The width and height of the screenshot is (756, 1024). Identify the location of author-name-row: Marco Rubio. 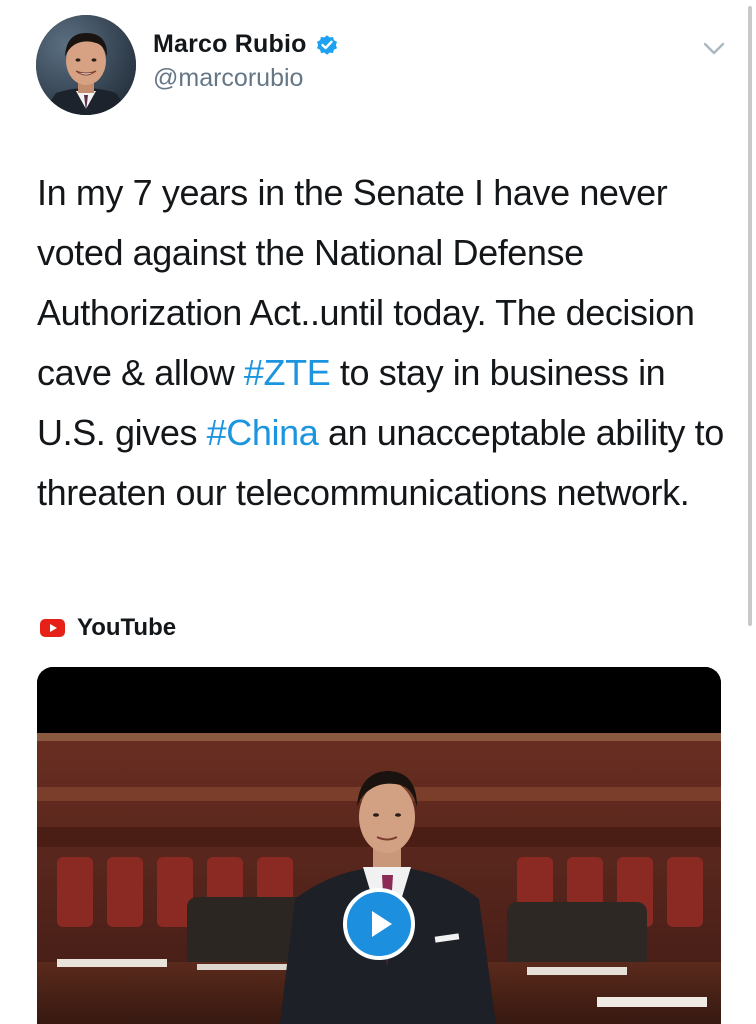
(246, 44).